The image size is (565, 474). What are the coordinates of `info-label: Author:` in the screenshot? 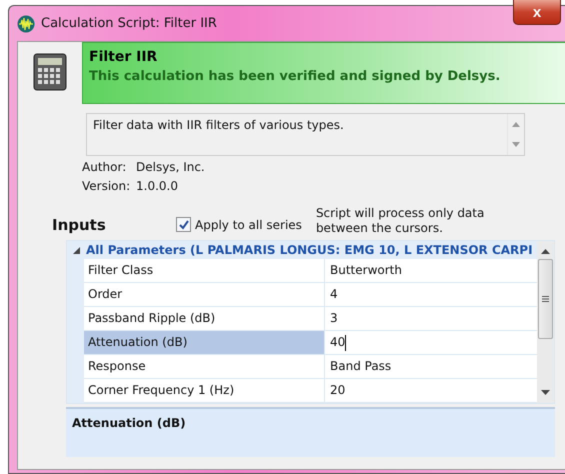 It's located at (105, 167).